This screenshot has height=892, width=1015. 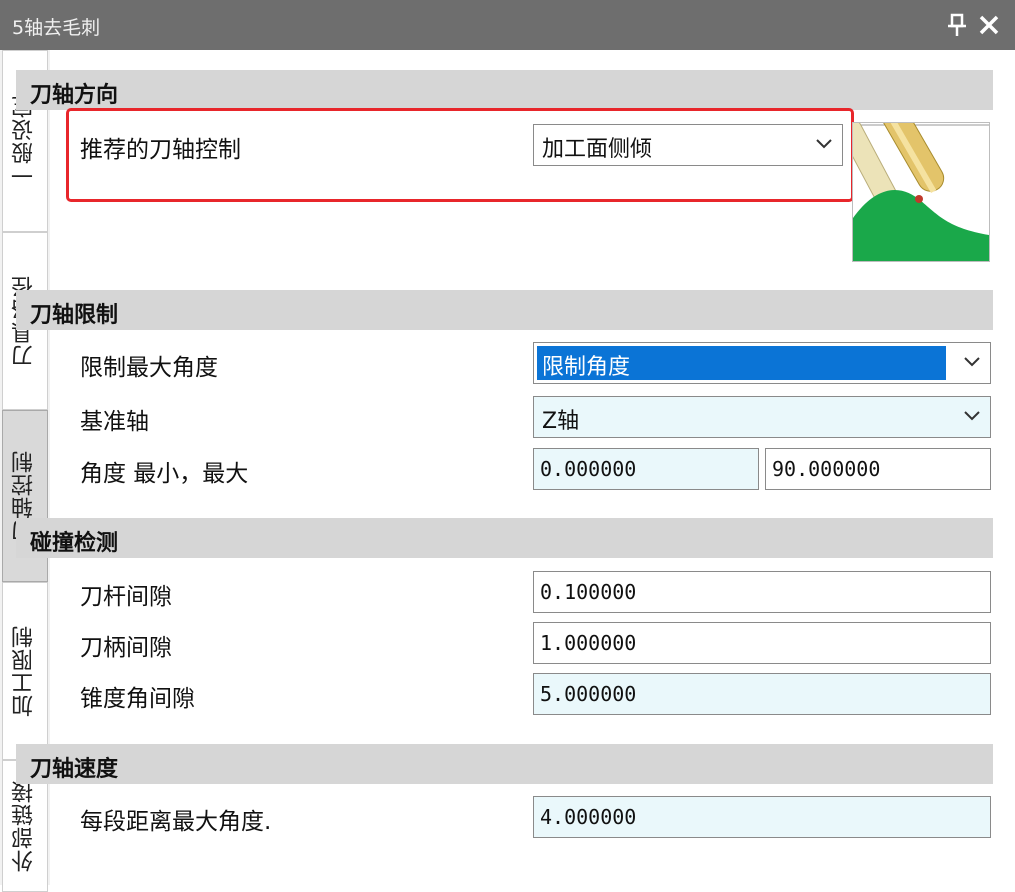 I want to click on taper-clearance-input: 5.000000, so click(x=762, y=694).